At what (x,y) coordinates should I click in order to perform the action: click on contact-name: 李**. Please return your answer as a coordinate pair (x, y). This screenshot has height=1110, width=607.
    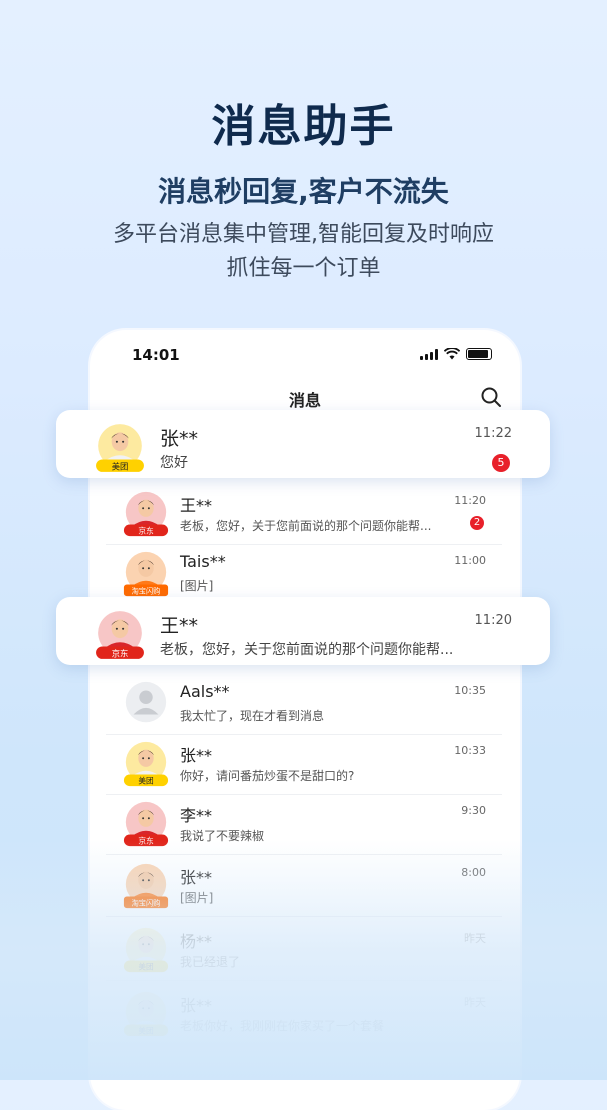
    Looking at the image, I should click on (196, 815).